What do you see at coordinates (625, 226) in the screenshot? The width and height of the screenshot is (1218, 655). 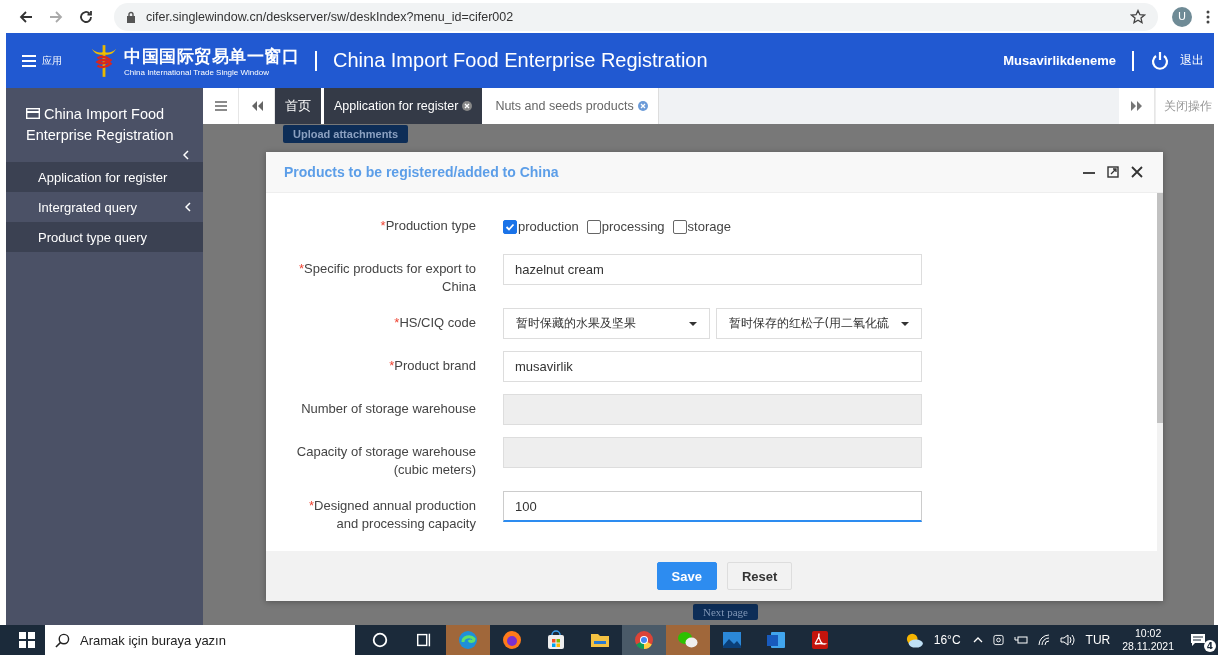 I see `checkbox-option: processing` at bounding box center [625, 226].